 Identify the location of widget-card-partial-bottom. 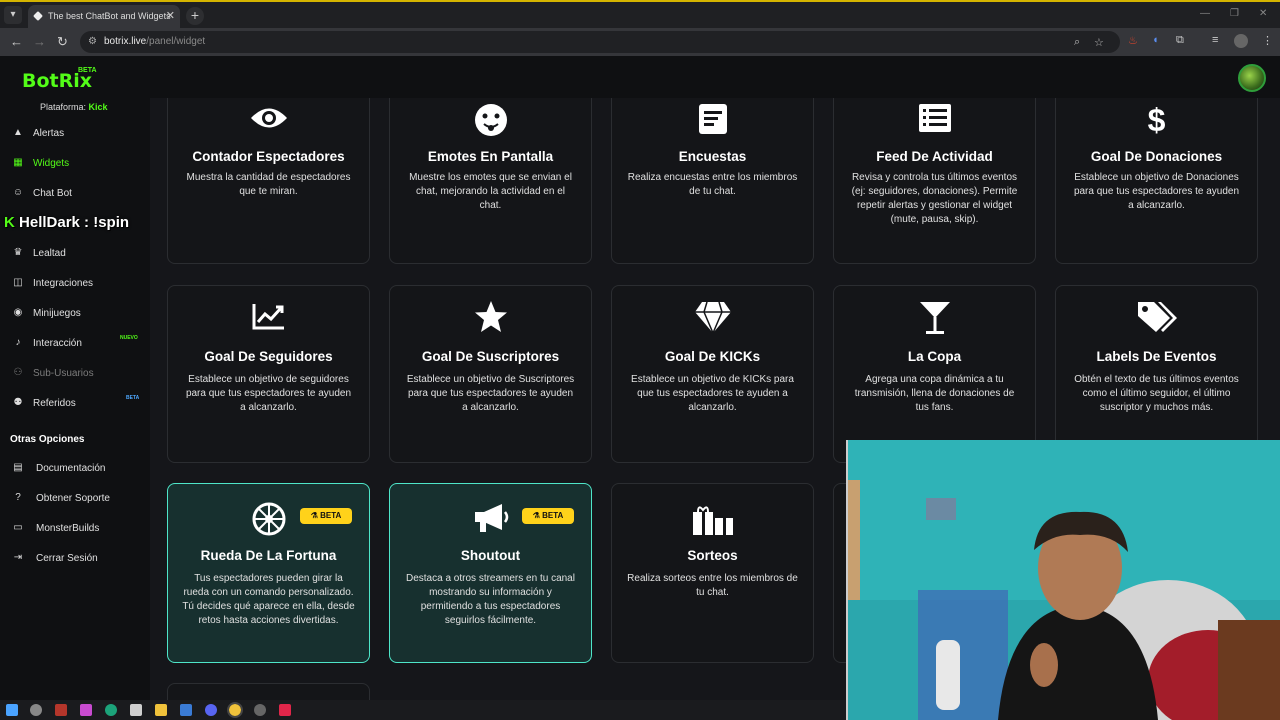
(268, 691).